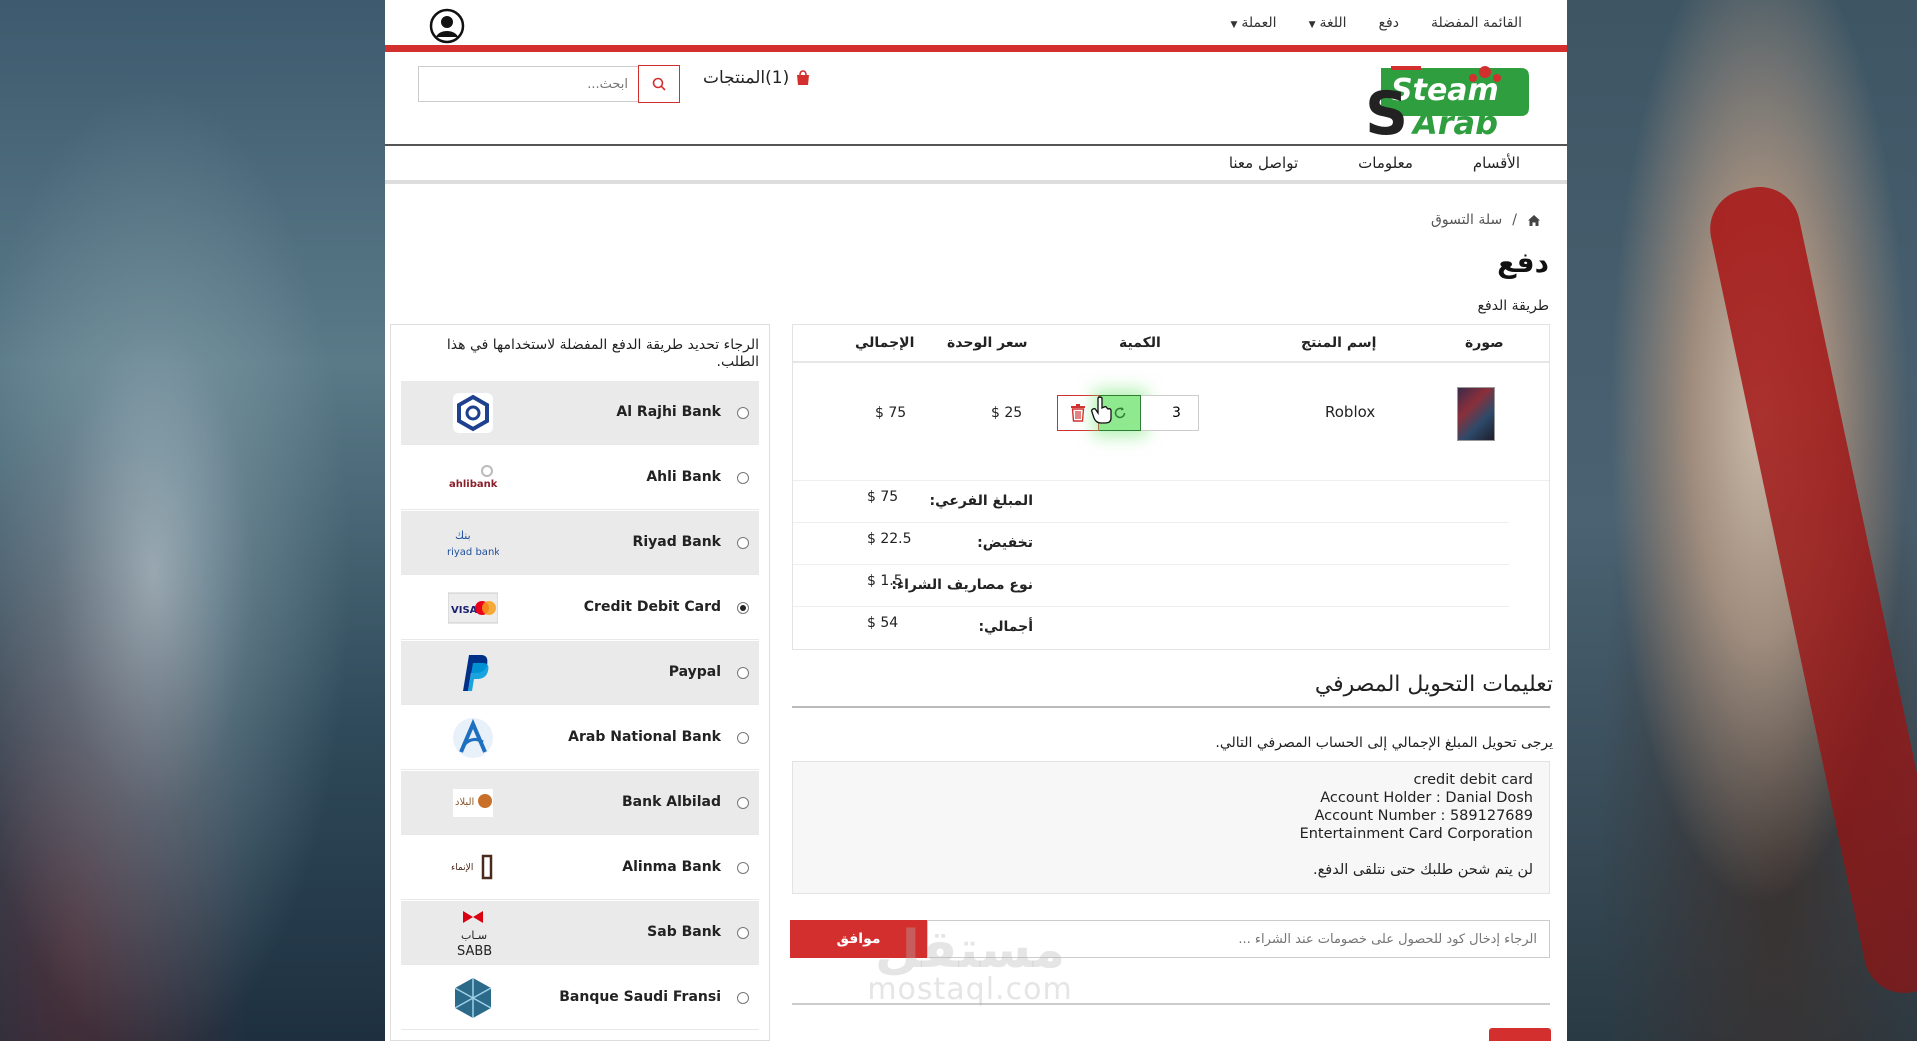 Image resolution: width=1917 pixels, height=1041 pixels. Describe the element at coordinates (976, 165) in the screenshot. I see `main-nav: الأقسام معلومات تواصل معنا` at that location.